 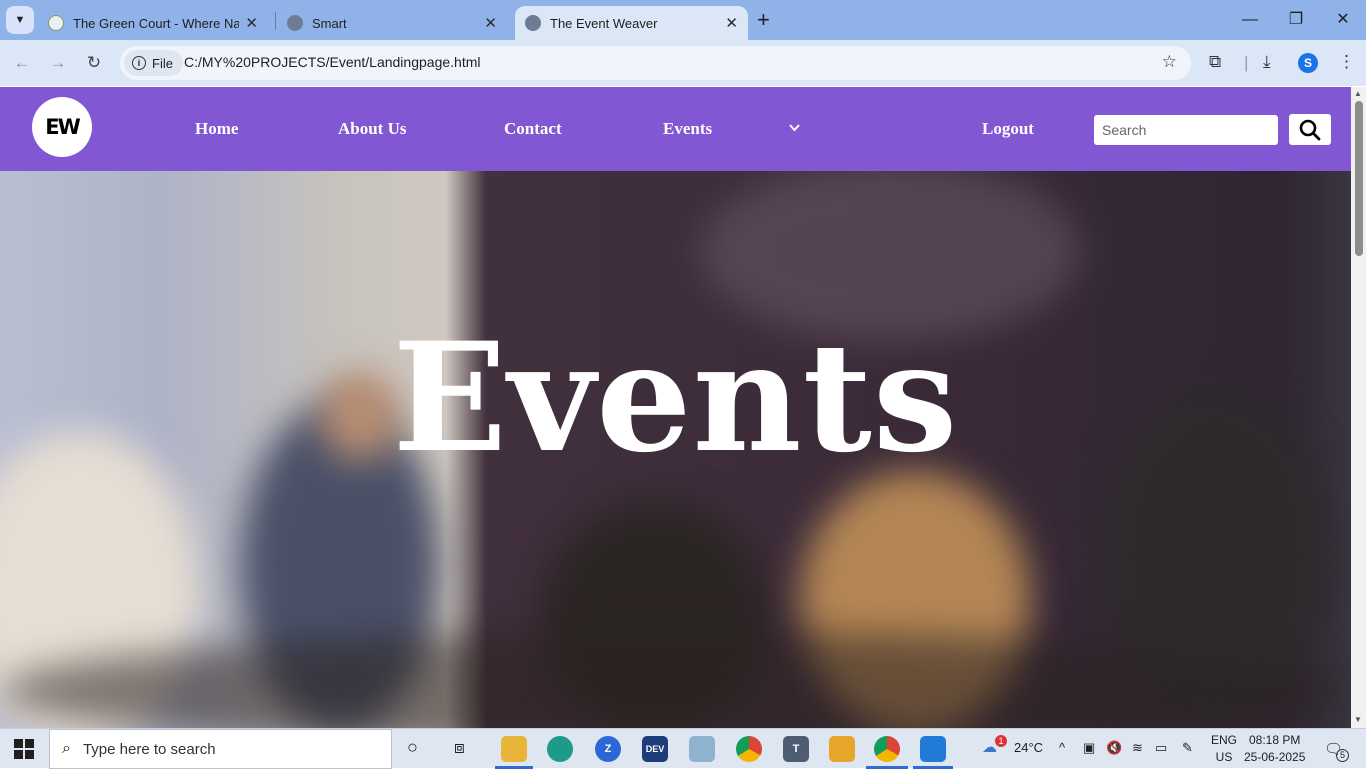 What do you see at coordinates (1224, 757) in the screenshot?
I see `keyboard-region: US` at bounding box center [1224, 757].